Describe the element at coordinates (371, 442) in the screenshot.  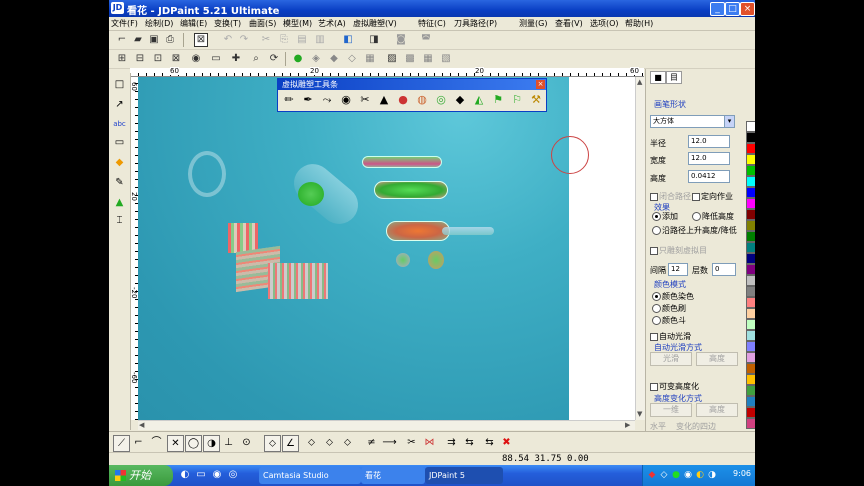
I see `trim-tool-icon: ≠` at that location.